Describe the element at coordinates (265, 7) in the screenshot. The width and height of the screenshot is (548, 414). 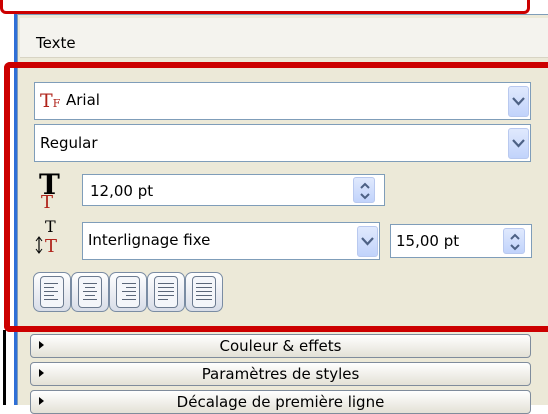
I see `top-highlight-edge` at that location.